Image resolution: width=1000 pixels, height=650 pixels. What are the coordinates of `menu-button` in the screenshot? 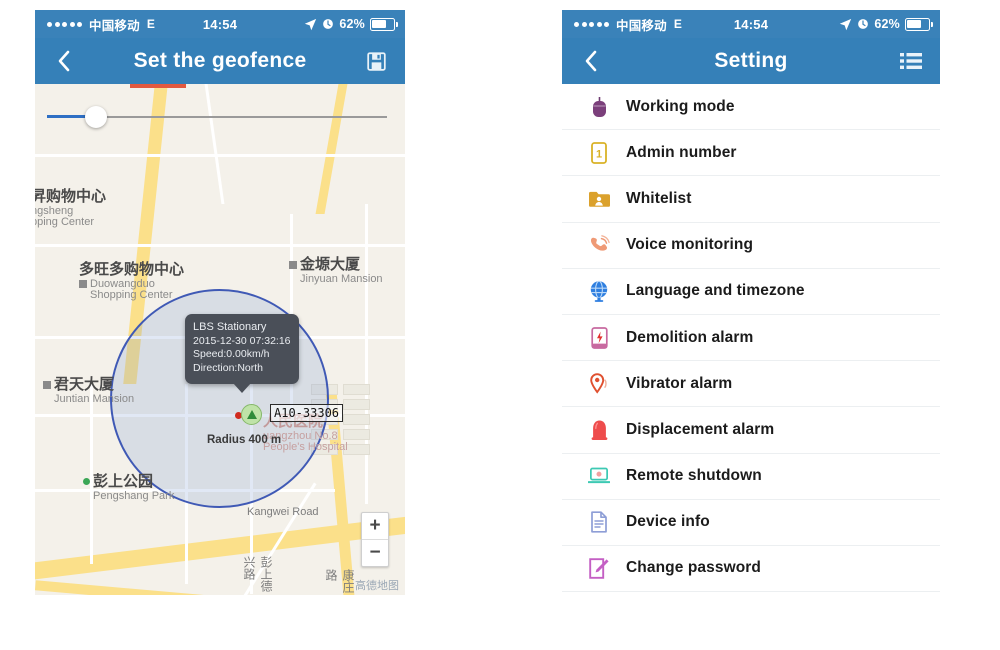 It's located at (911, 61).